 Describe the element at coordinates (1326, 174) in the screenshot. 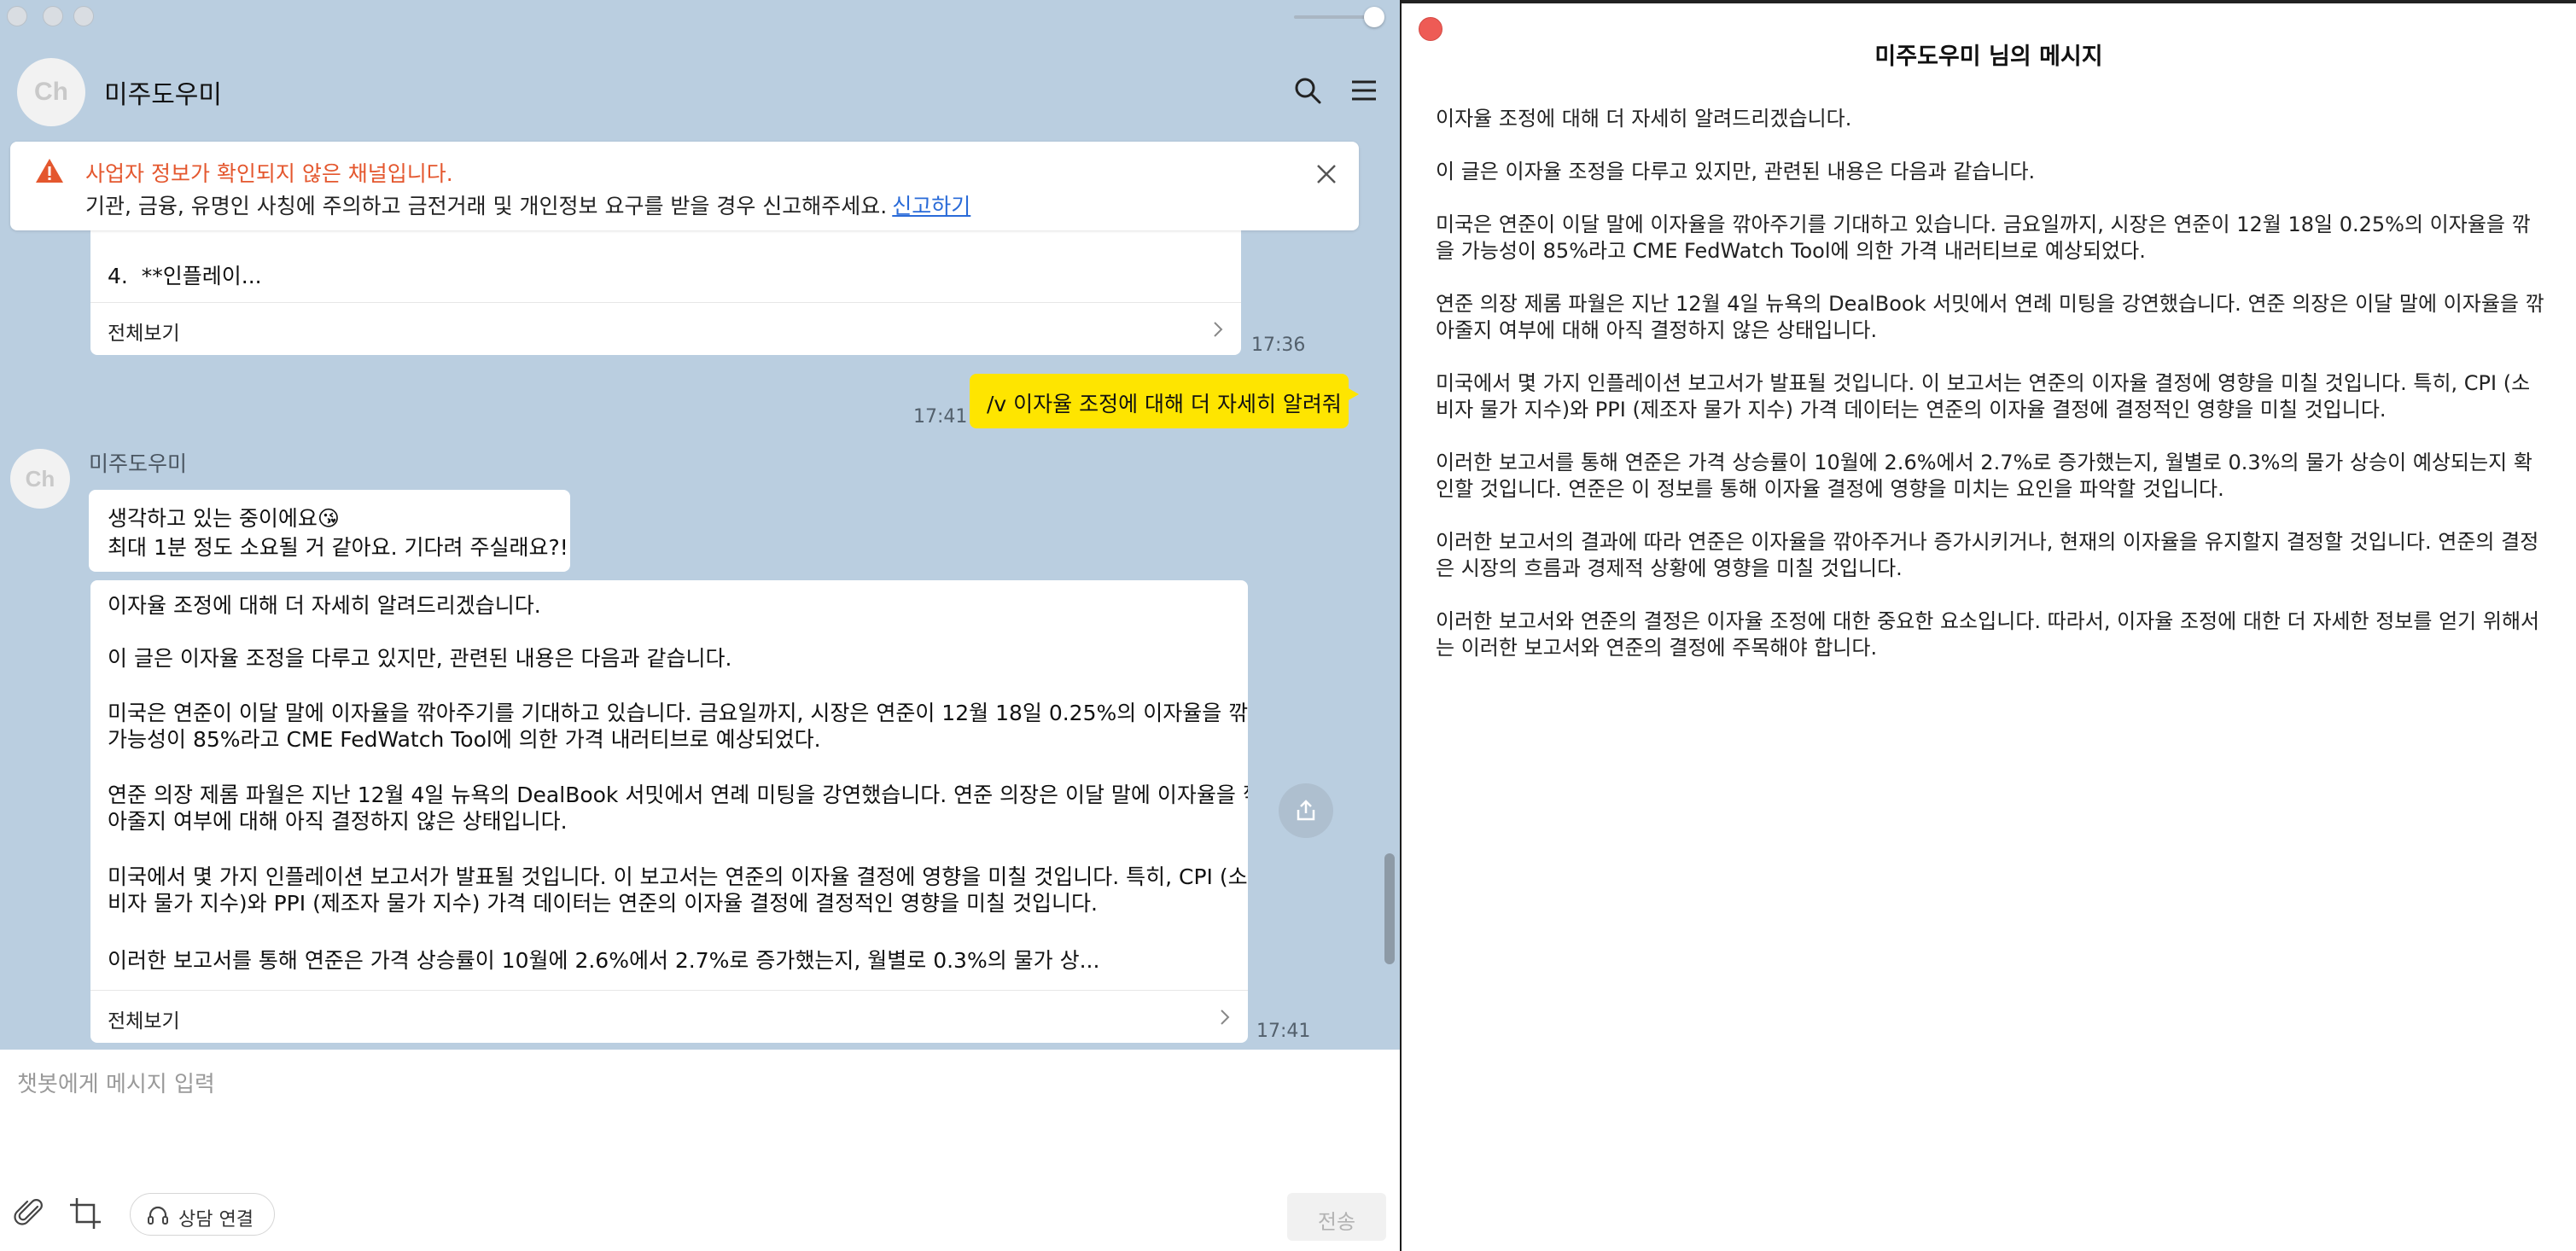

I see `close-icon` at that location.